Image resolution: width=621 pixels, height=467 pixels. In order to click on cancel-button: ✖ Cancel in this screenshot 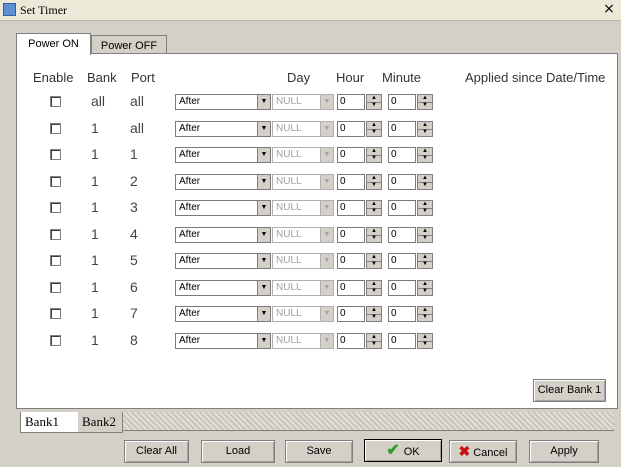, I will do `click(483, 451)`.